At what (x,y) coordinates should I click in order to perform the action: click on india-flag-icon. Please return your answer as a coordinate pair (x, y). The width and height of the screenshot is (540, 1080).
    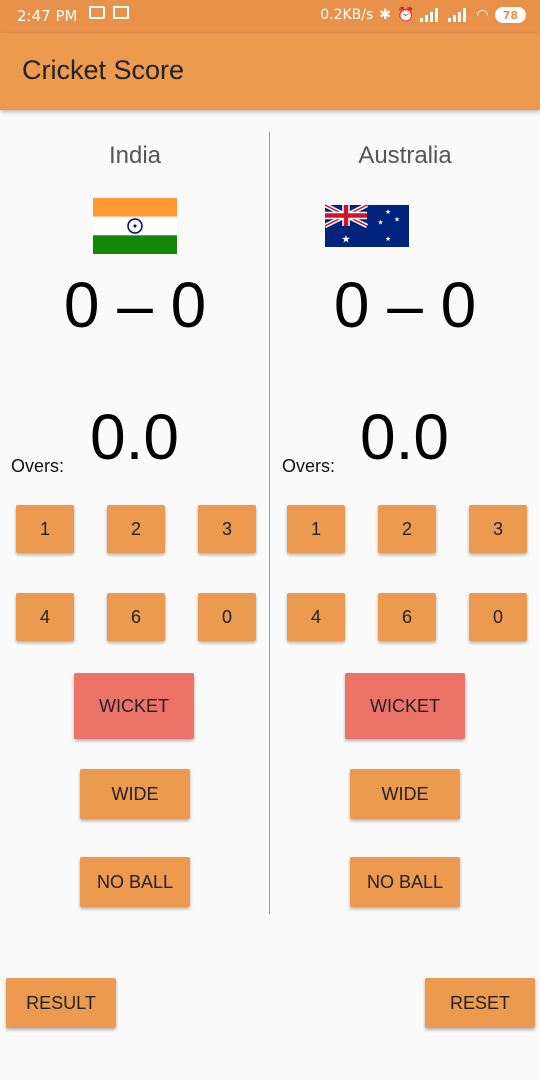
    Looking at the image, I should click on (135, 226).